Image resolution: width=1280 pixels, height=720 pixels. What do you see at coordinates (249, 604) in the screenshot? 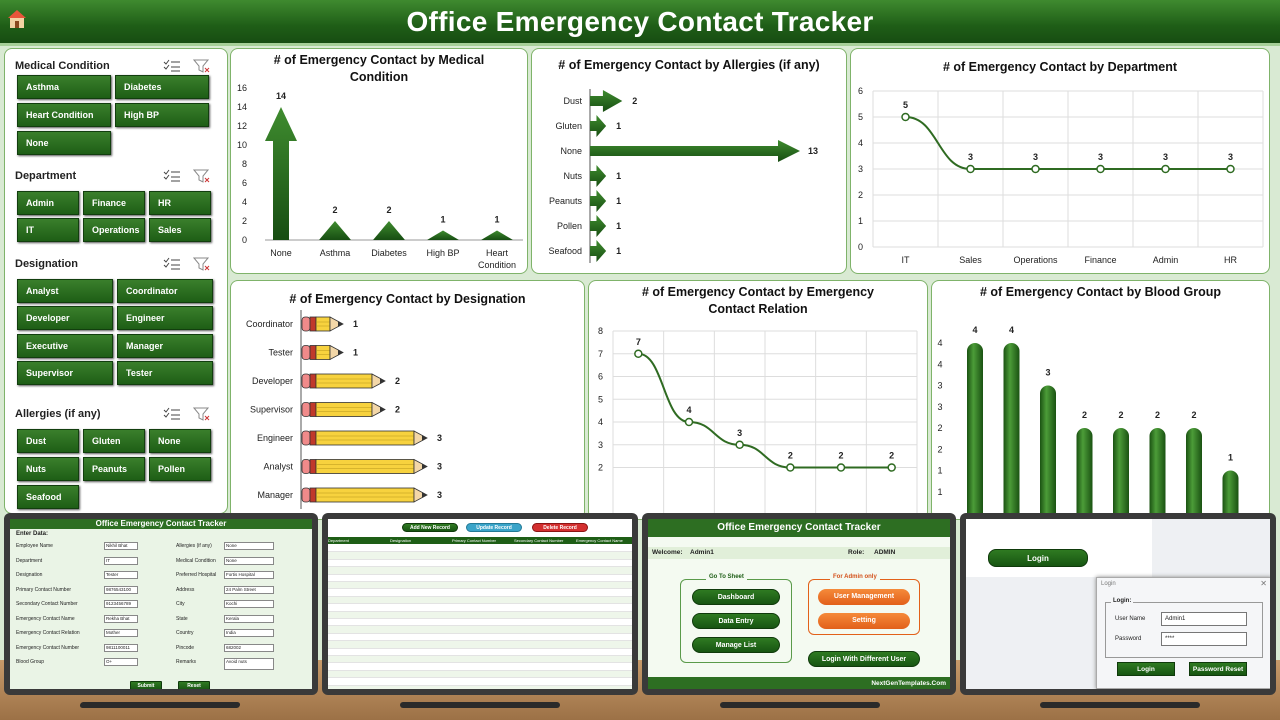
I see `form-input: Kochi` at bounding box center [249, 604].